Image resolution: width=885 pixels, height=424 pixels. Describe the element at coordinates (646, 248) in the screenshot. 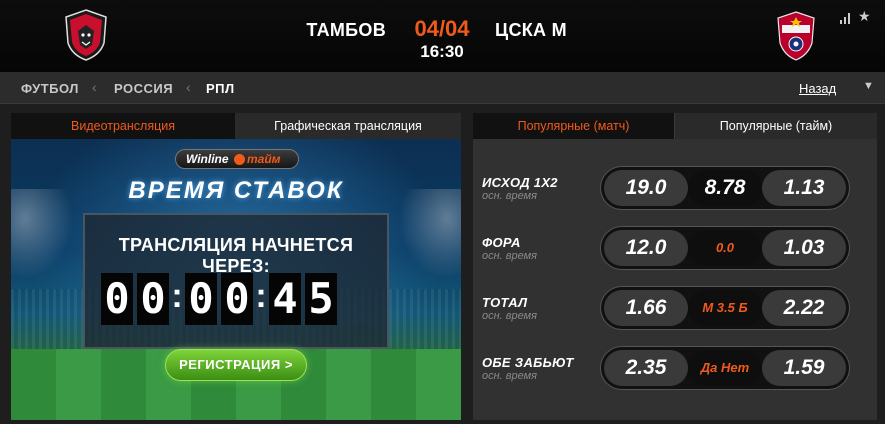

I see `odds-handicap-home: 12.0` at that location.